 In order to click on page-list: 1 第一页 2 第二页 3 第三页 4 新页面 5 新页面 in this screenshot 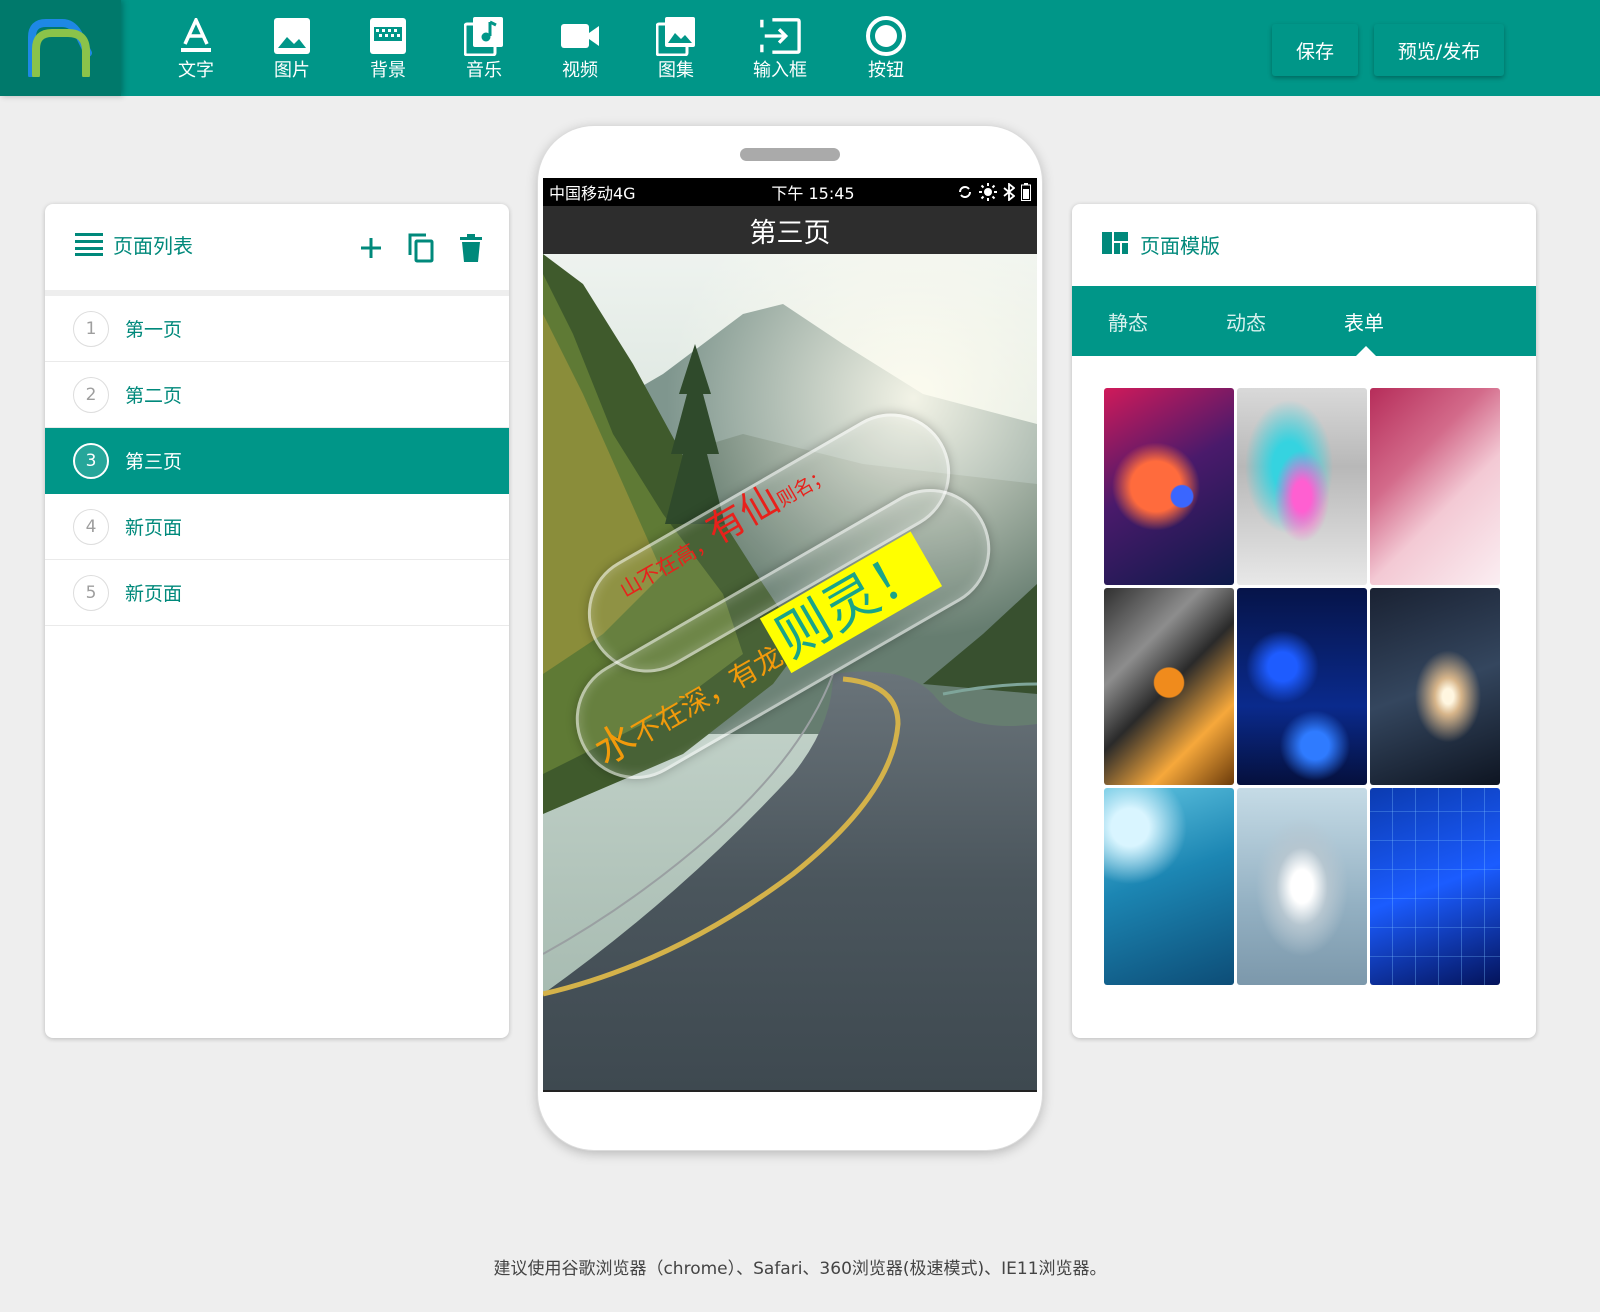, I will do `click(277, 461)`.